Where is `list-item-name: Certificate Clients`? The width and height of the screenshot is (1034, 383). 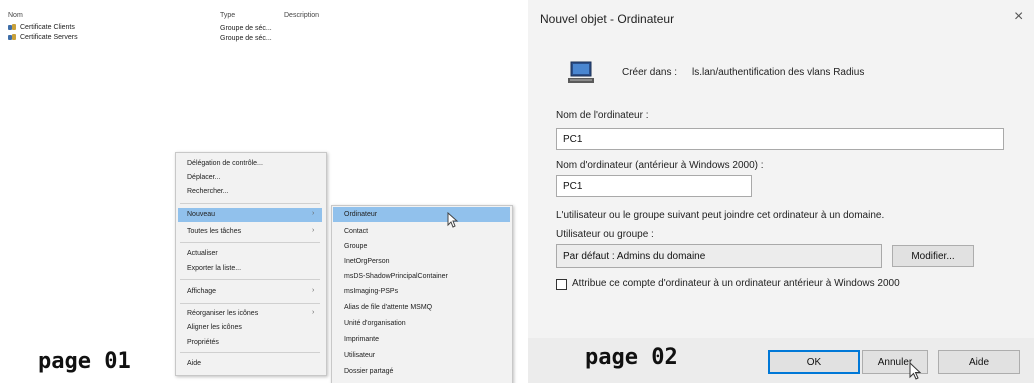
list-item-name: Certificate Clients is located at coordinates (47, 27).